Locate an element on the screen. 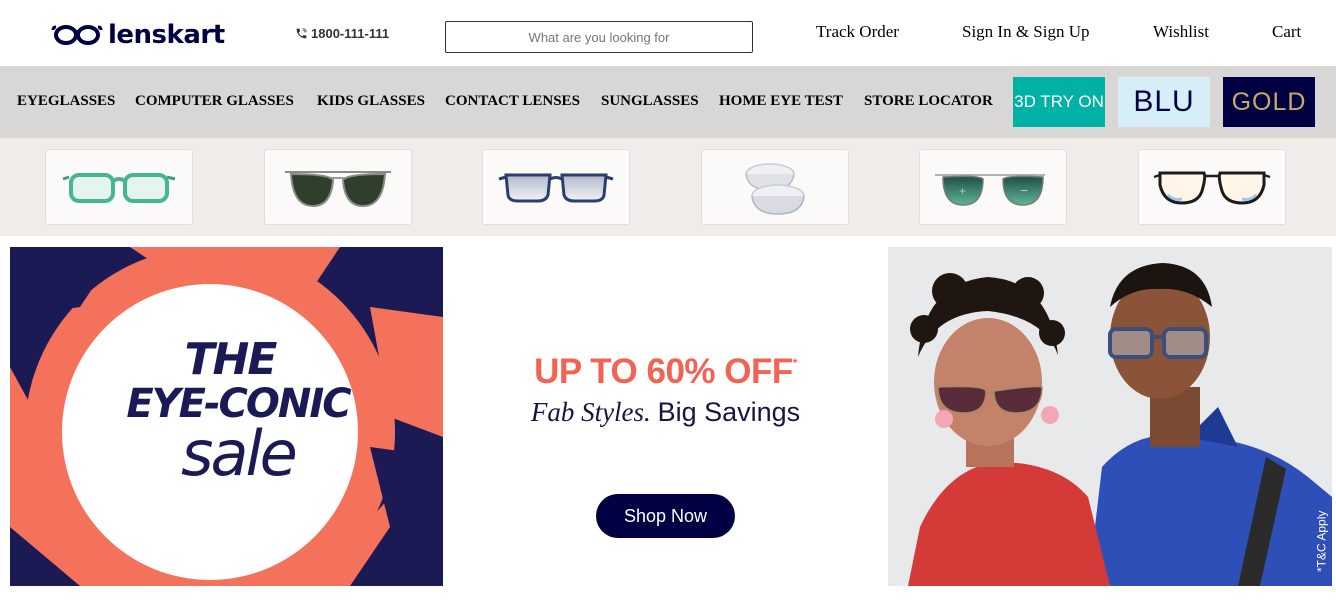  green-eyeglasses-icon is located at coordinates (119, 188).